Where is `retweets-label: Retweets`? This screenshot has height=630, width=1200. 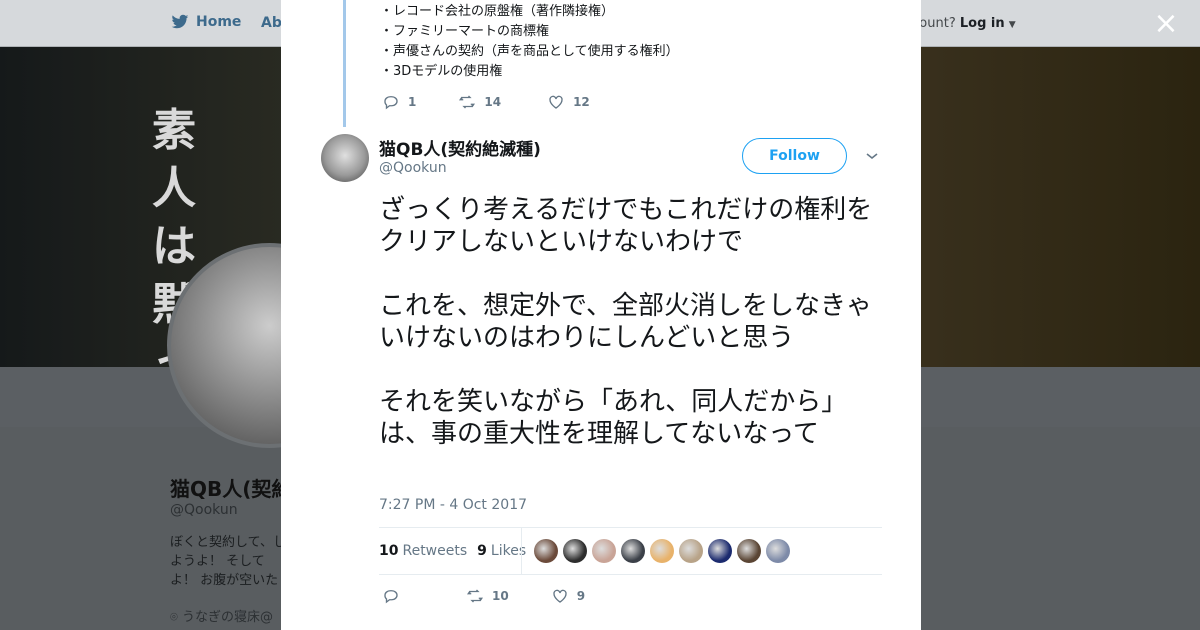 retweets-label: Retweets is located at coordinates (435, 551).